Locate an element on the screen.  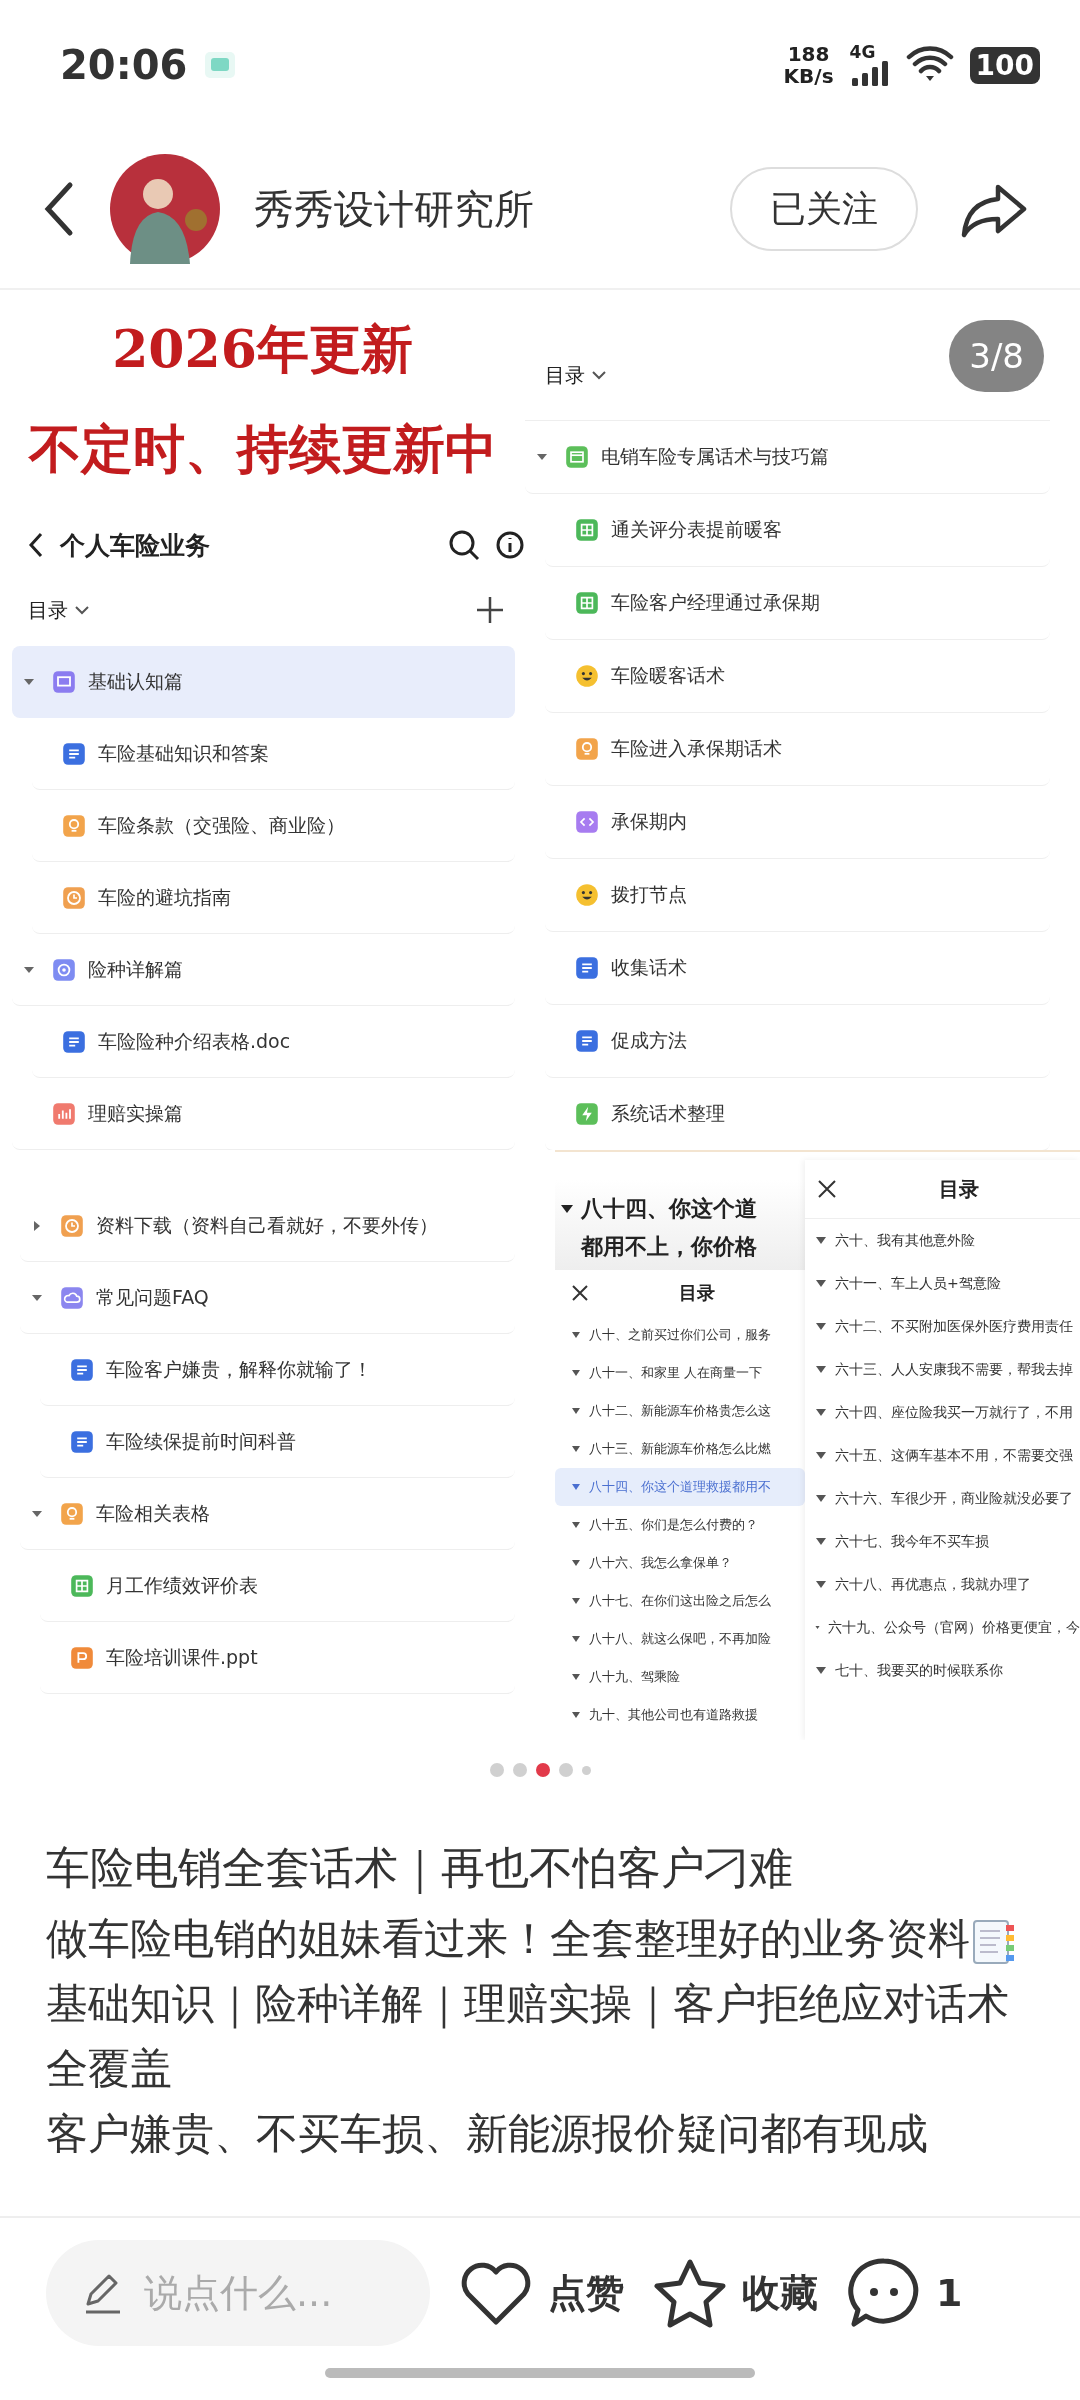
tree-item: 承保期内 is located at coordinates (797, 822).